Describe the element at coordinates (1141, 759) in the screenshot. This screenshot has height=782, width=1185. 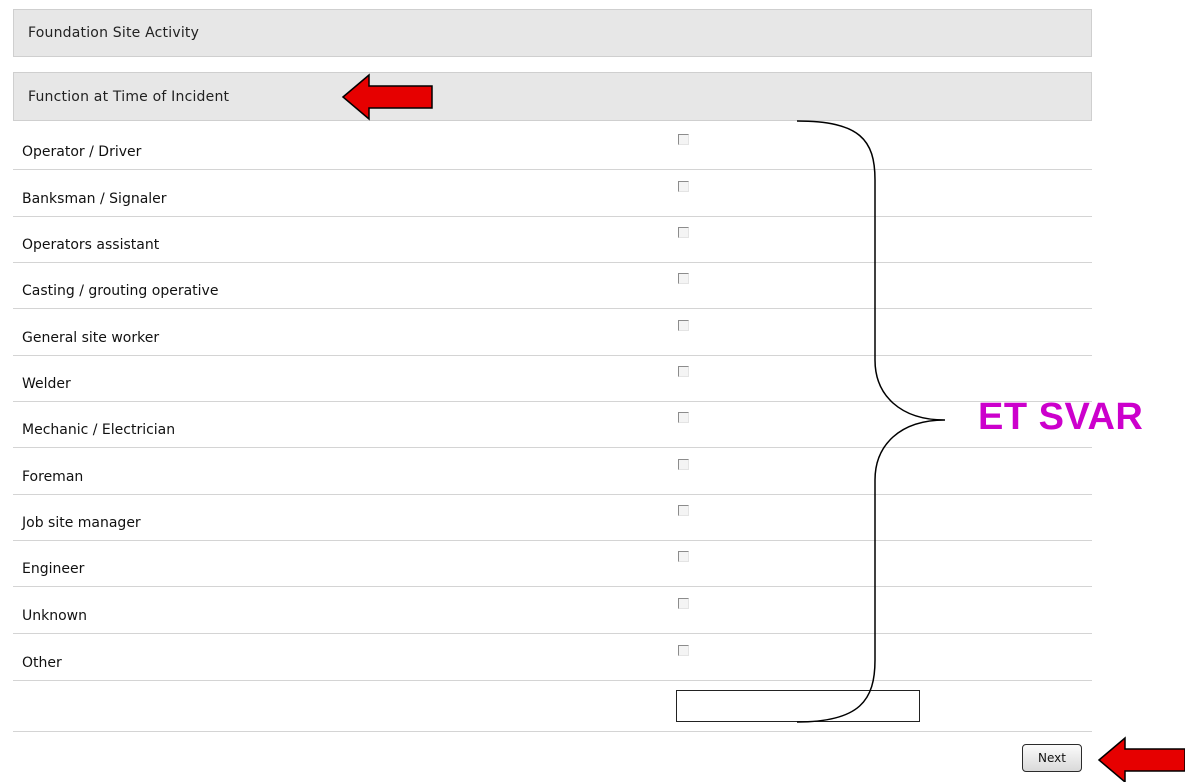
I see `left-arrow-icon` at that location.